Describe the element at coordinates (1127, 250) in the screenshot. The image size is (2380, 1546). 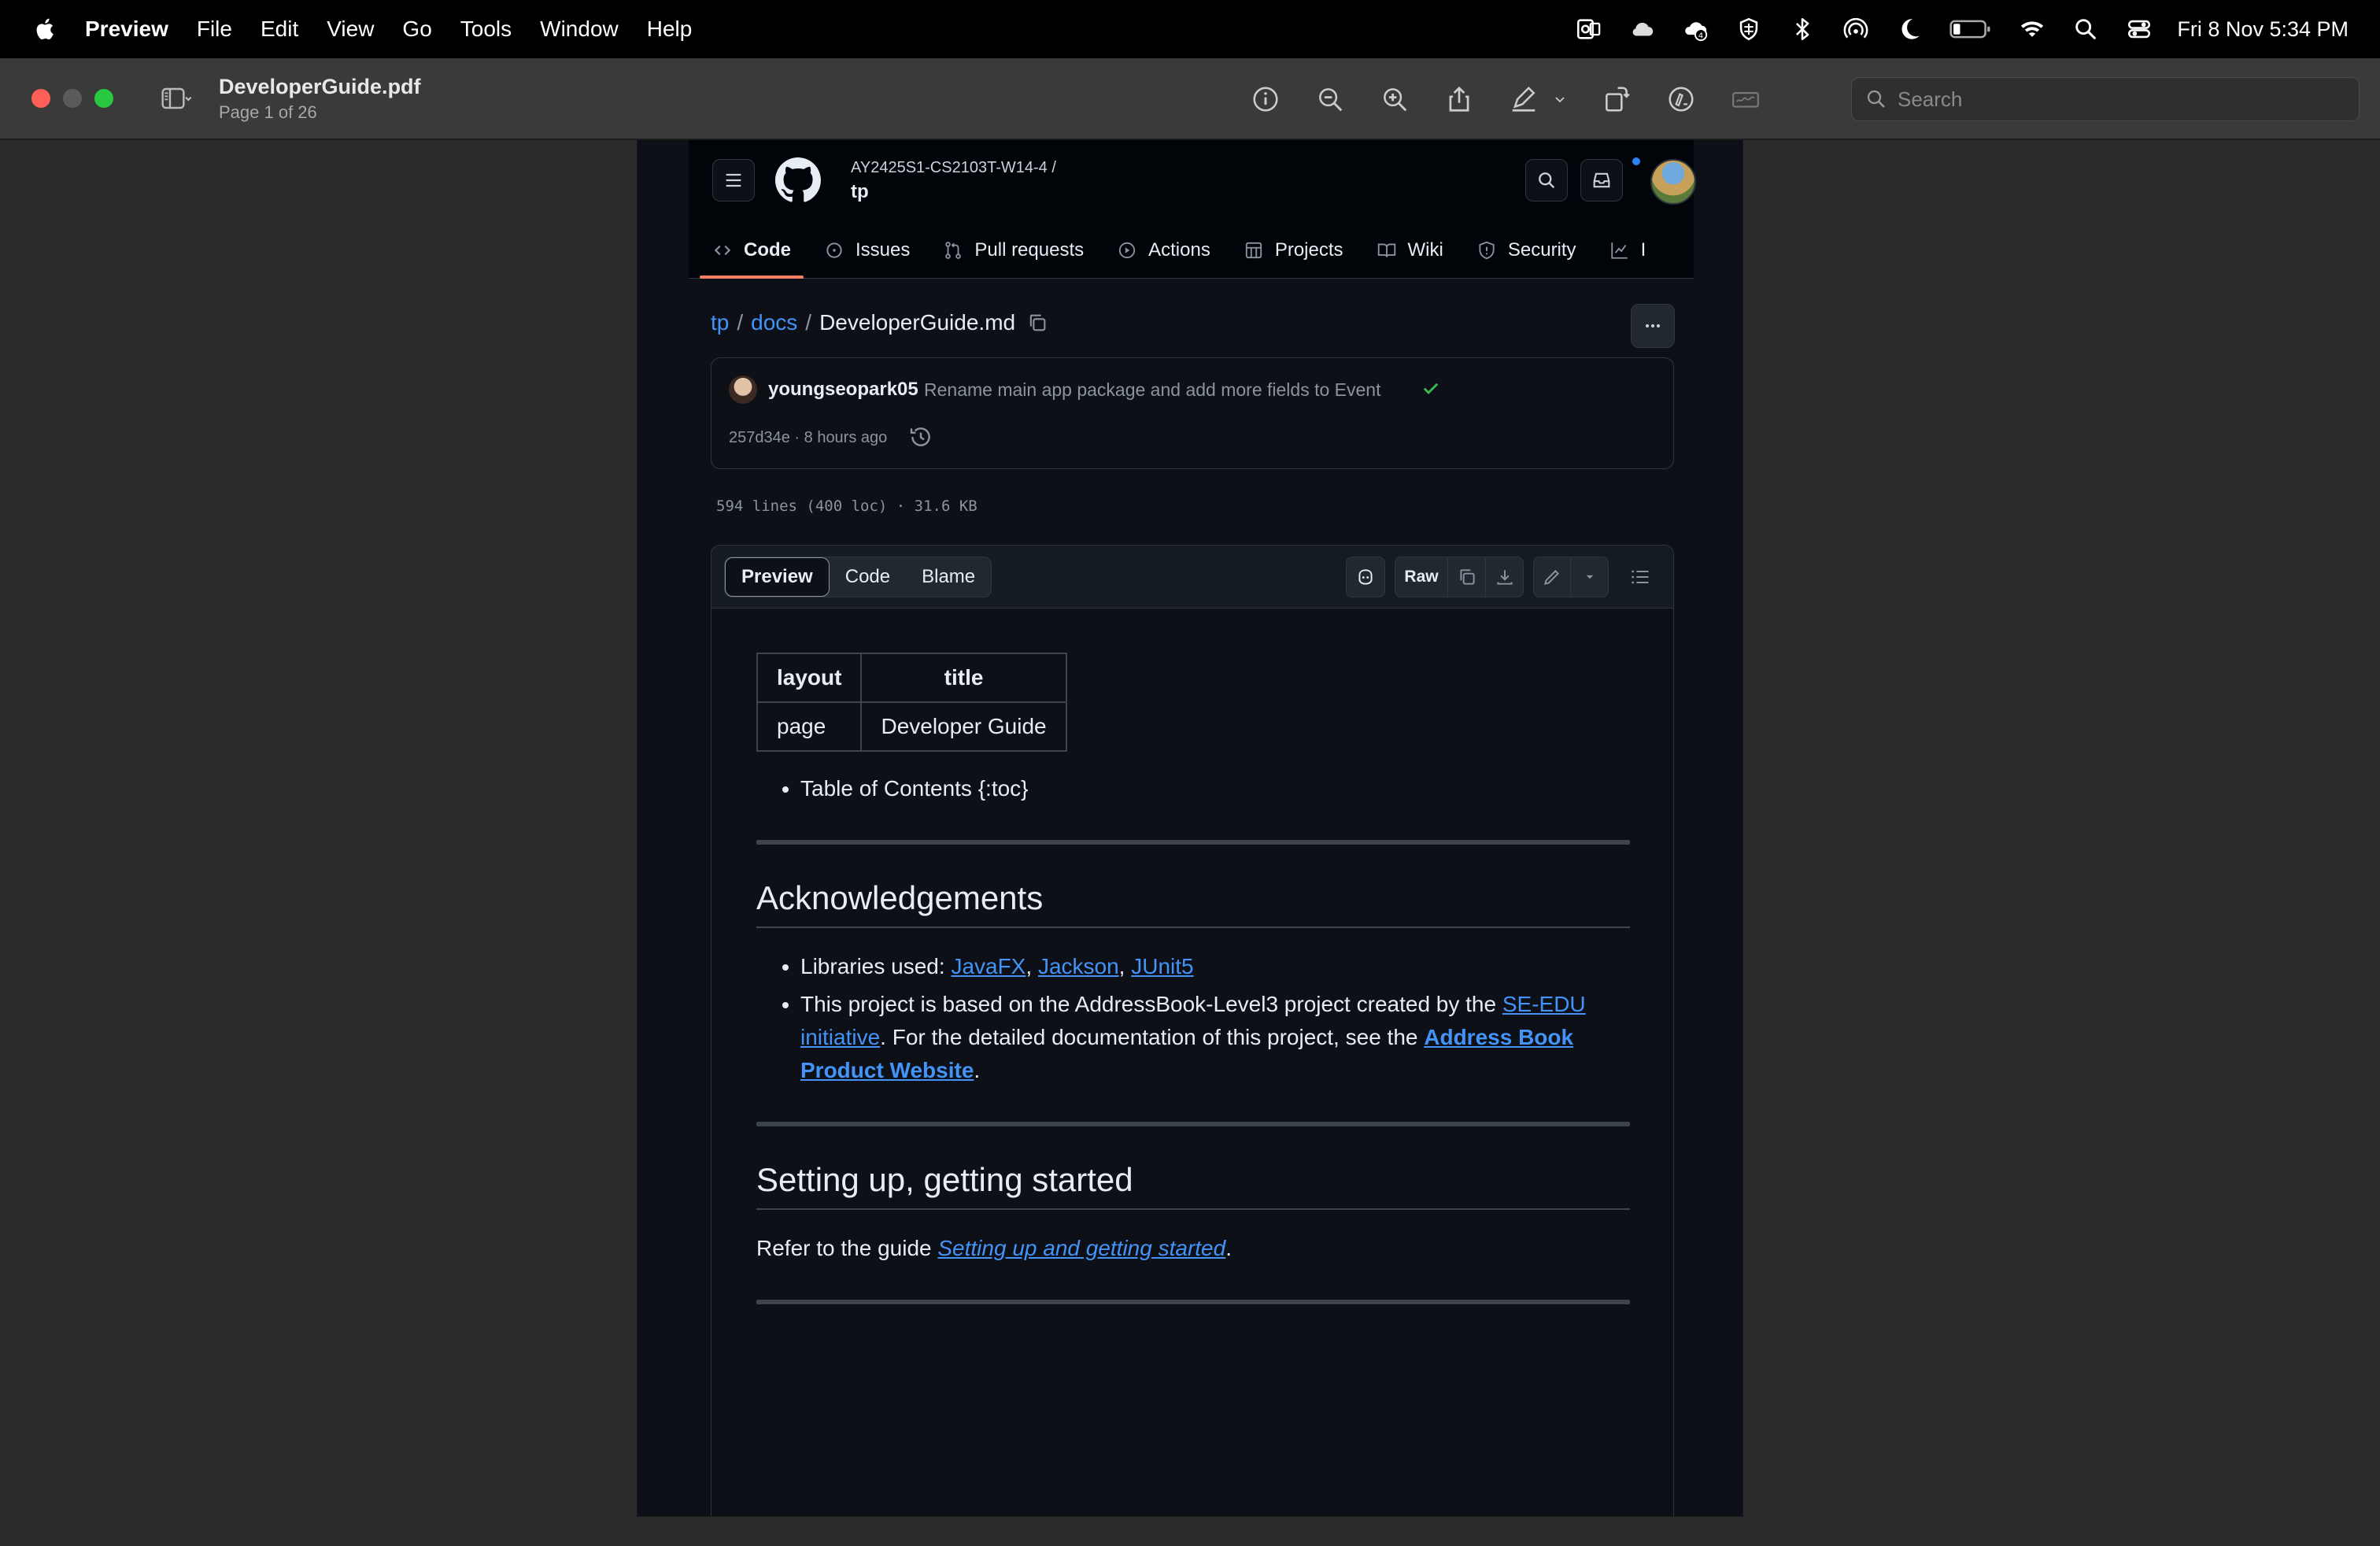
I see `actions-icon` at that location.